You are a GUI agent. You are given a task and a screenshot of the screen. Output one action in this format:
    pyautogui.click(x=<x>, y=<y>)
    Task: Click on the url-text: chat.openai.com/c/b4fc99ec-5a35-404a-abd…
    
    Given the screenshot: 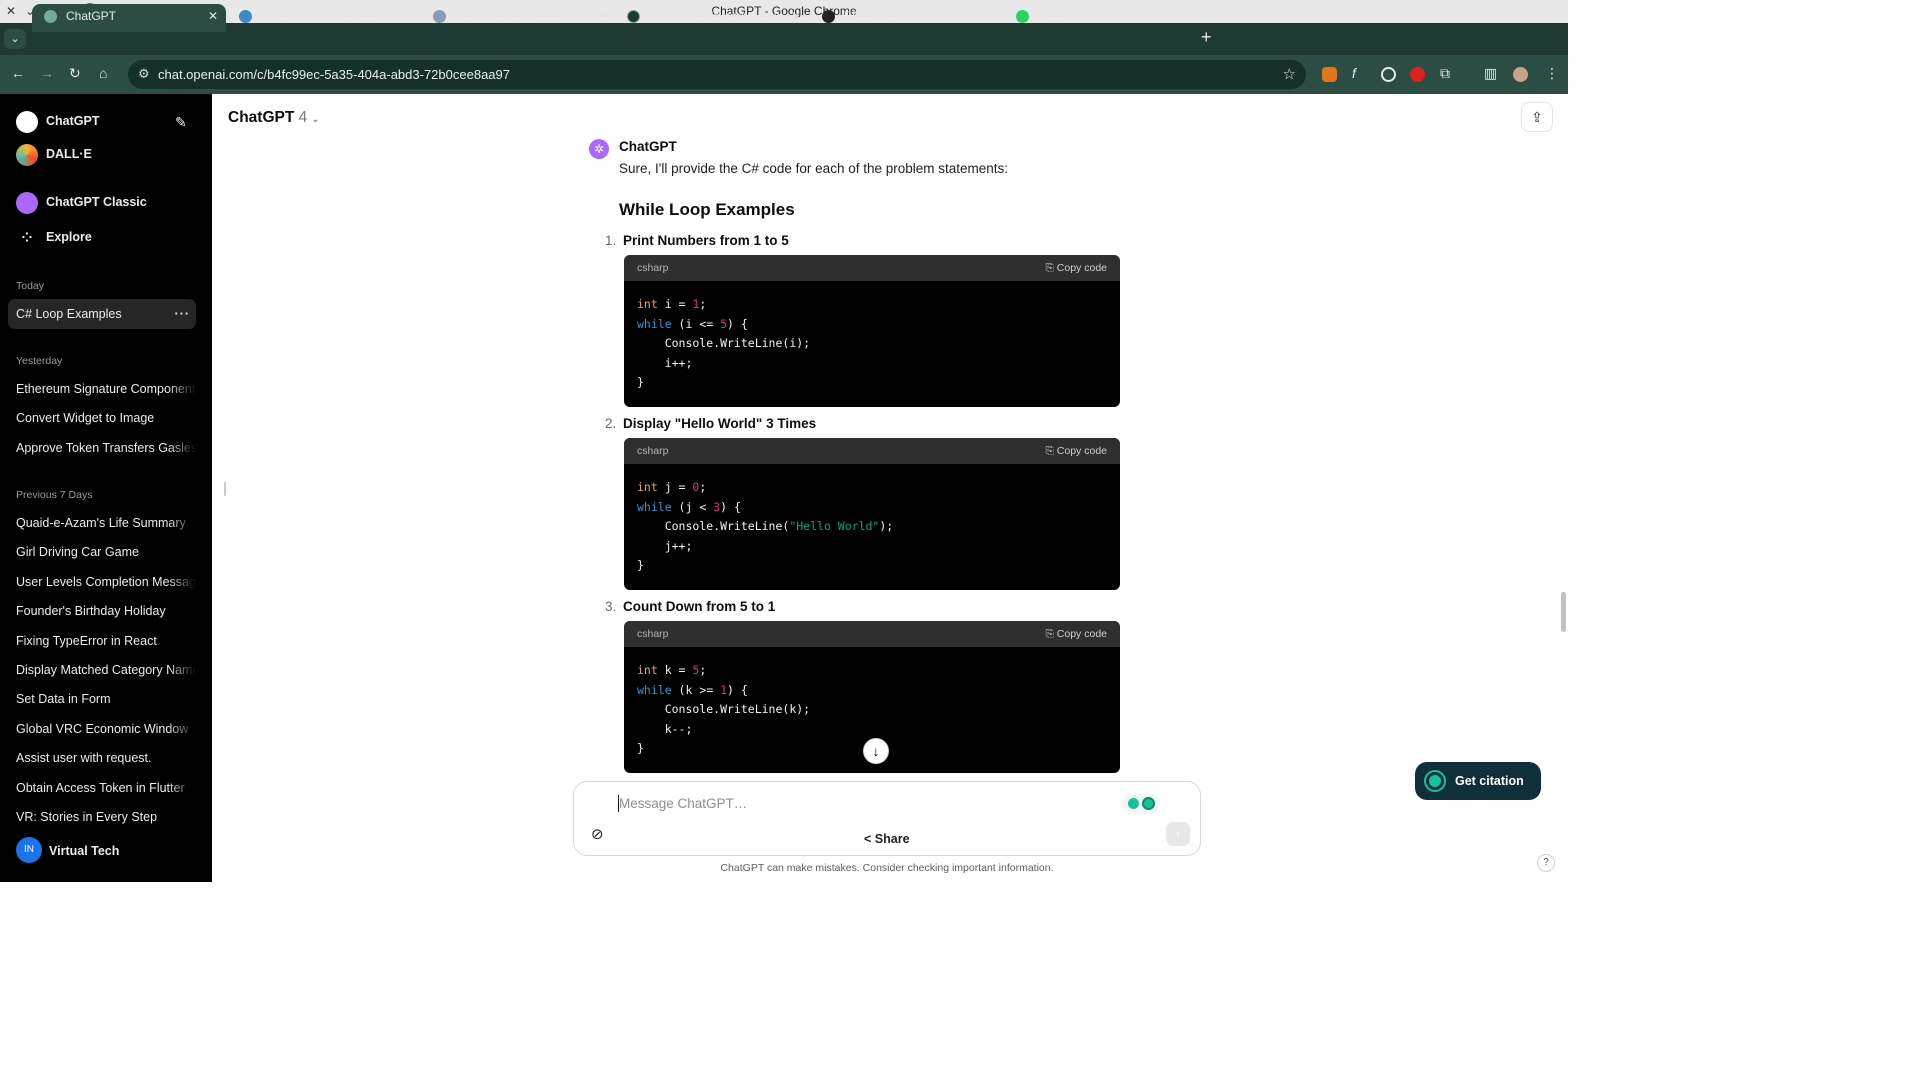 What is the action you would take?
    pyautogui.click(x=334, y=74)
    